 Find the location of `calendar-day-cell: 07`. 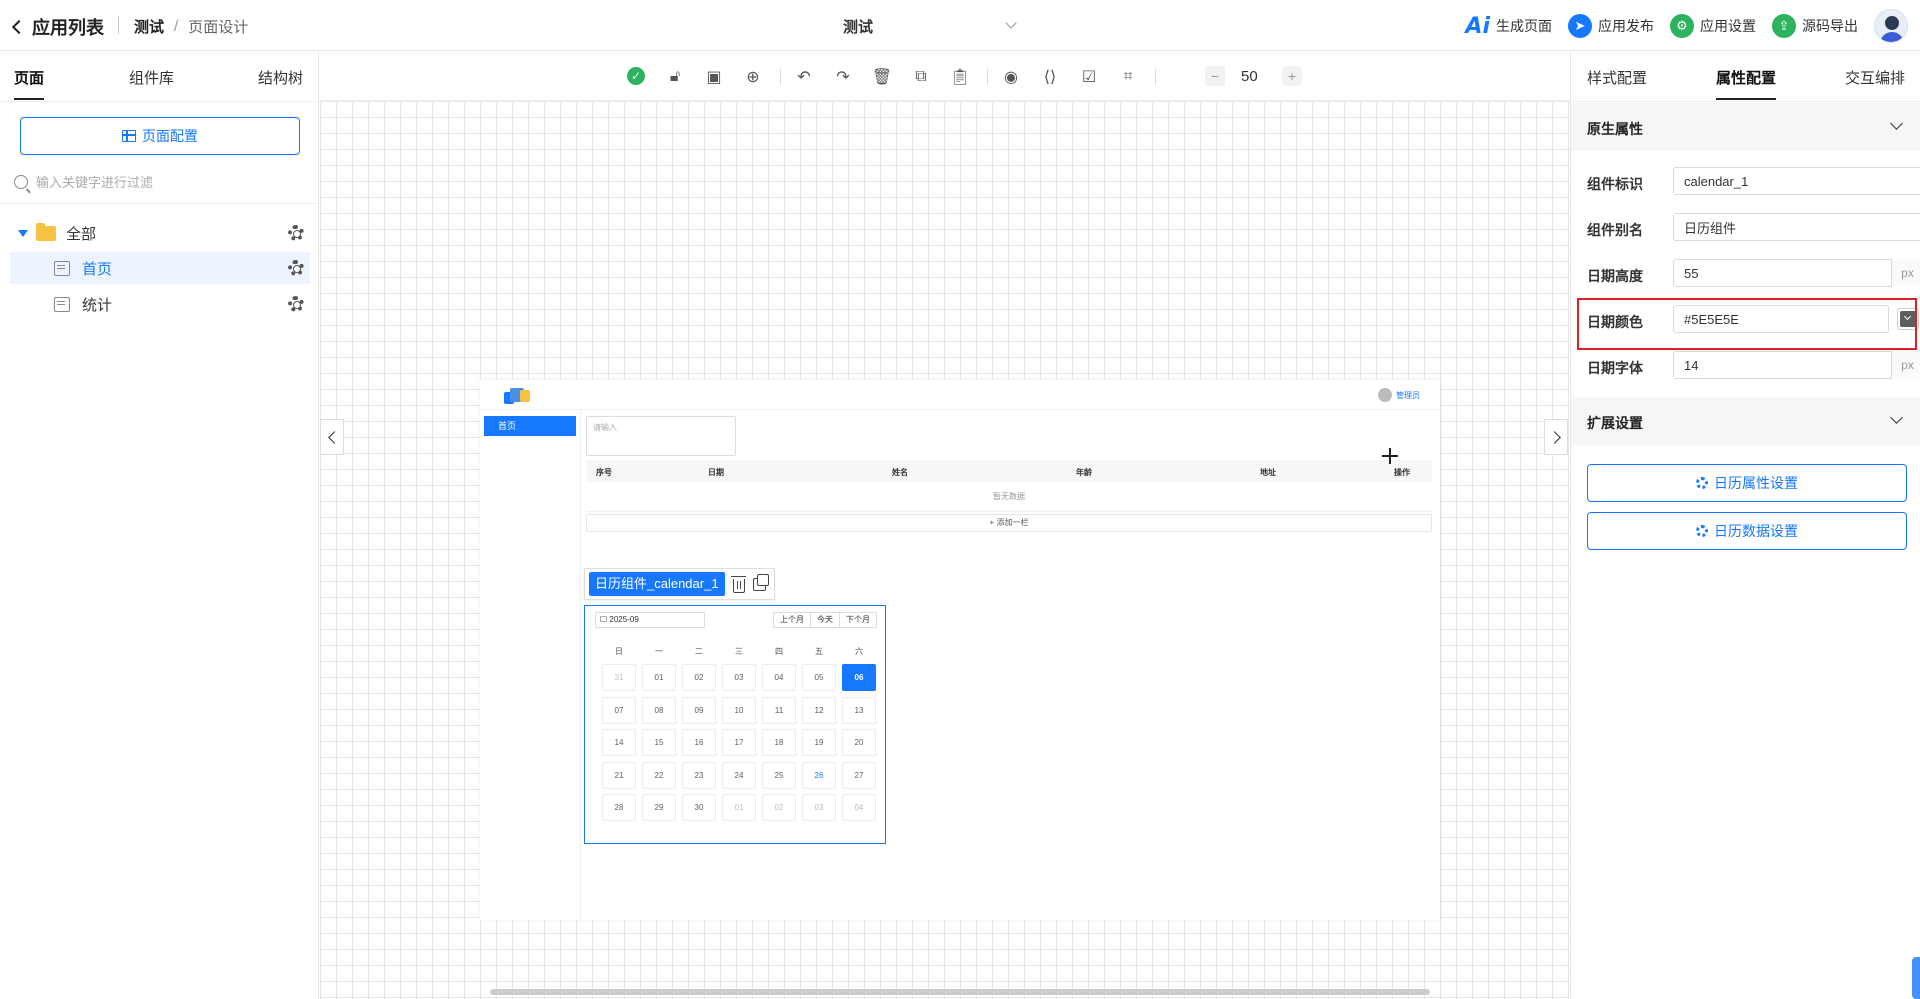

calendar-day-cell: 07 is located at coordinates (619, 710).